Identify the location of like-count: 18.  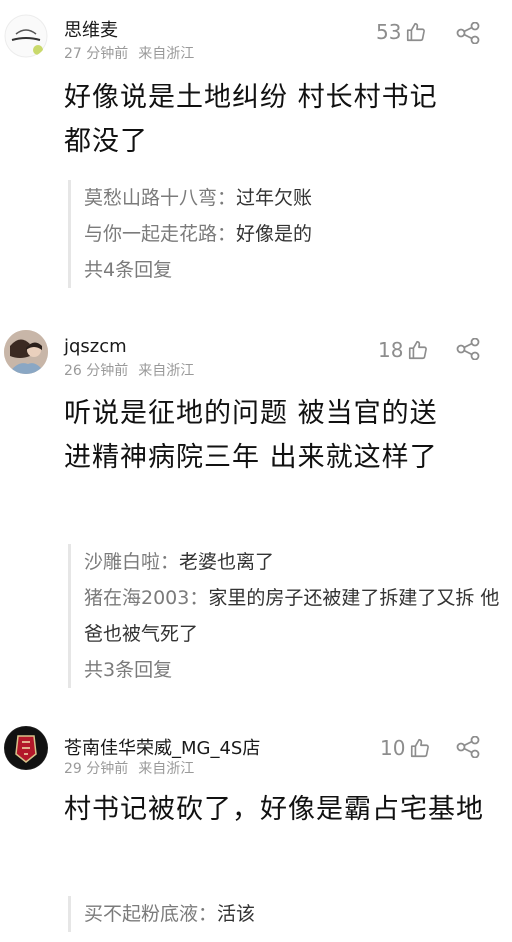
(391, 350).